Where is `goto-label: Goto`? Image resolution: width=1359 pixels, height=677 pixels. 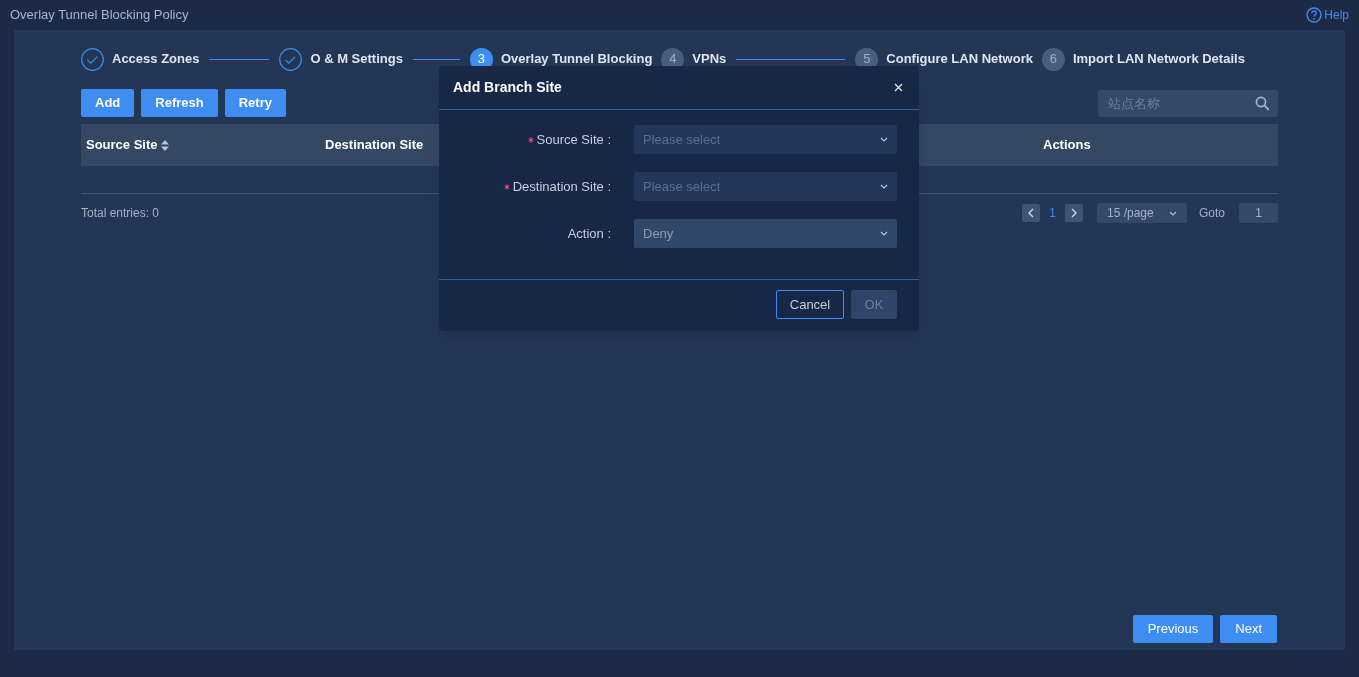
goto-label: Goto is located at coordinates (1212, 213).